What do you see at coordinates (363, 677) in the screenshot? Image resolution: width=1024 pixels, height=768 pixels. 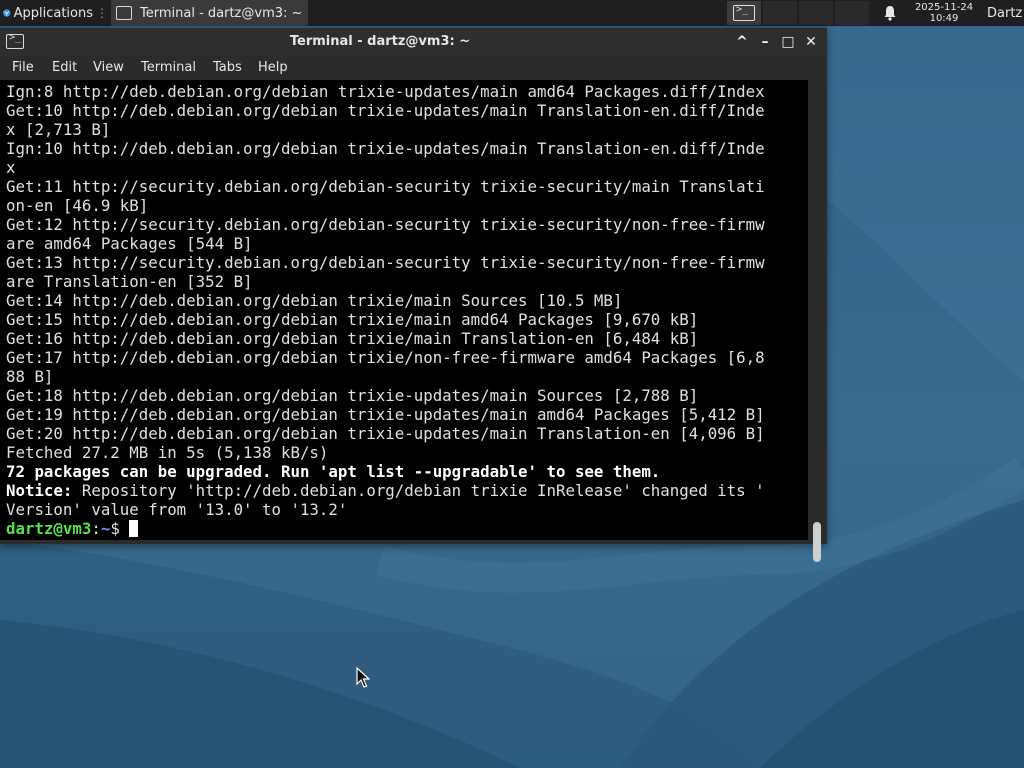 I see `mouse-pointer-icon` at bounding box center [363, 677].